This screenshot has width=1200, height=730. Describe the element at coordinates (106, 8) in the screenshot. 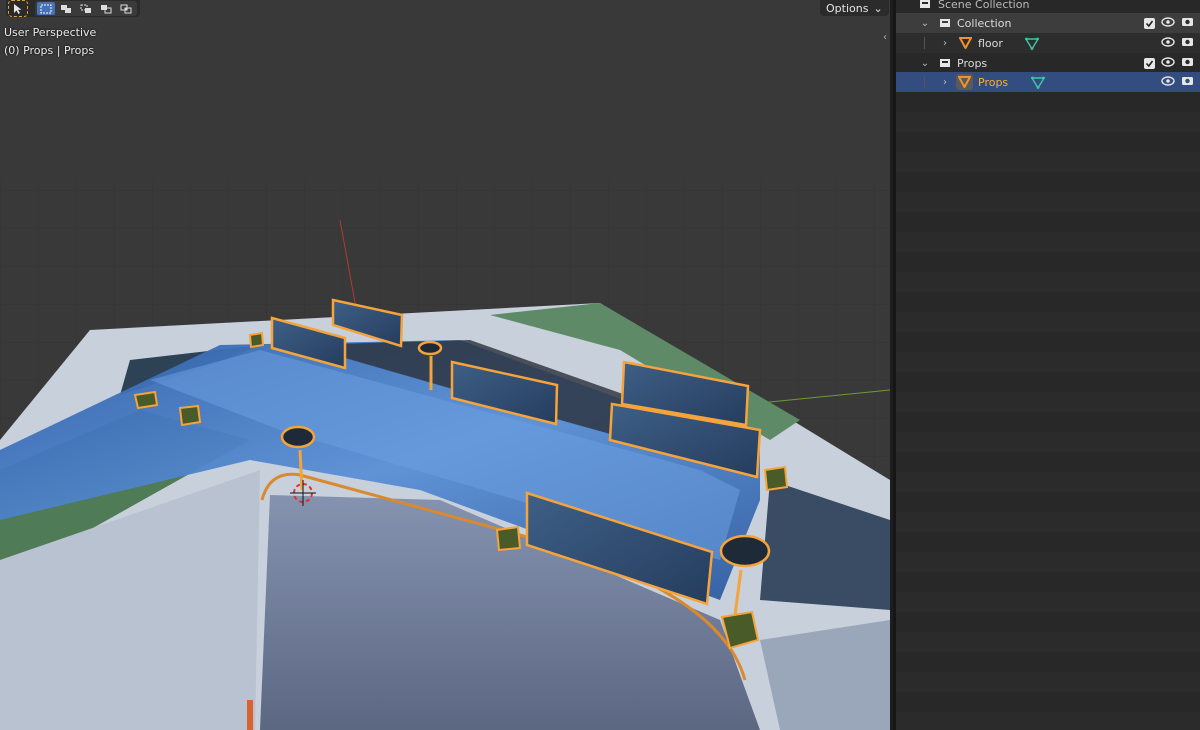

I see `select-box-invert-icon` at that location.